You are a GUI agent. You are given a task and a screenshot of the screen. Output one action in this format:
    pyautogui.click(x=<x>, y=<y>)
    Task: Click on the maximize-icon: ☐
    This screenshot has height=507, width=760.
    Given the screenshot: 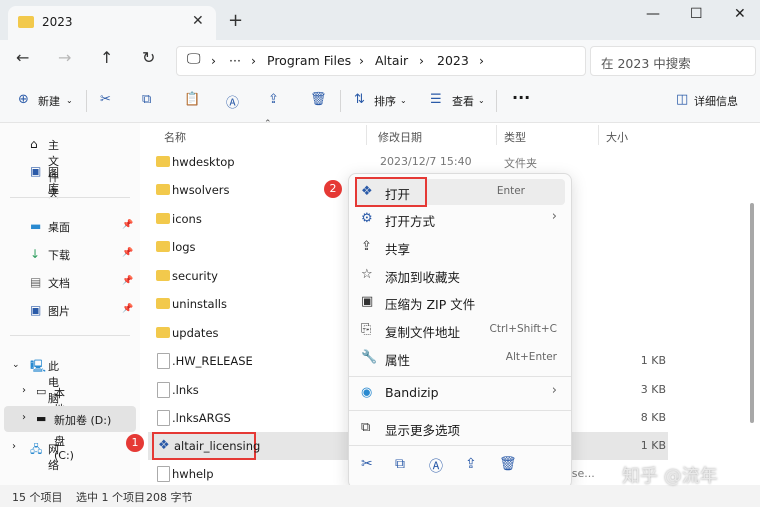 What is the action you would take?
    pyautogui.click(x=696, y=14)
    